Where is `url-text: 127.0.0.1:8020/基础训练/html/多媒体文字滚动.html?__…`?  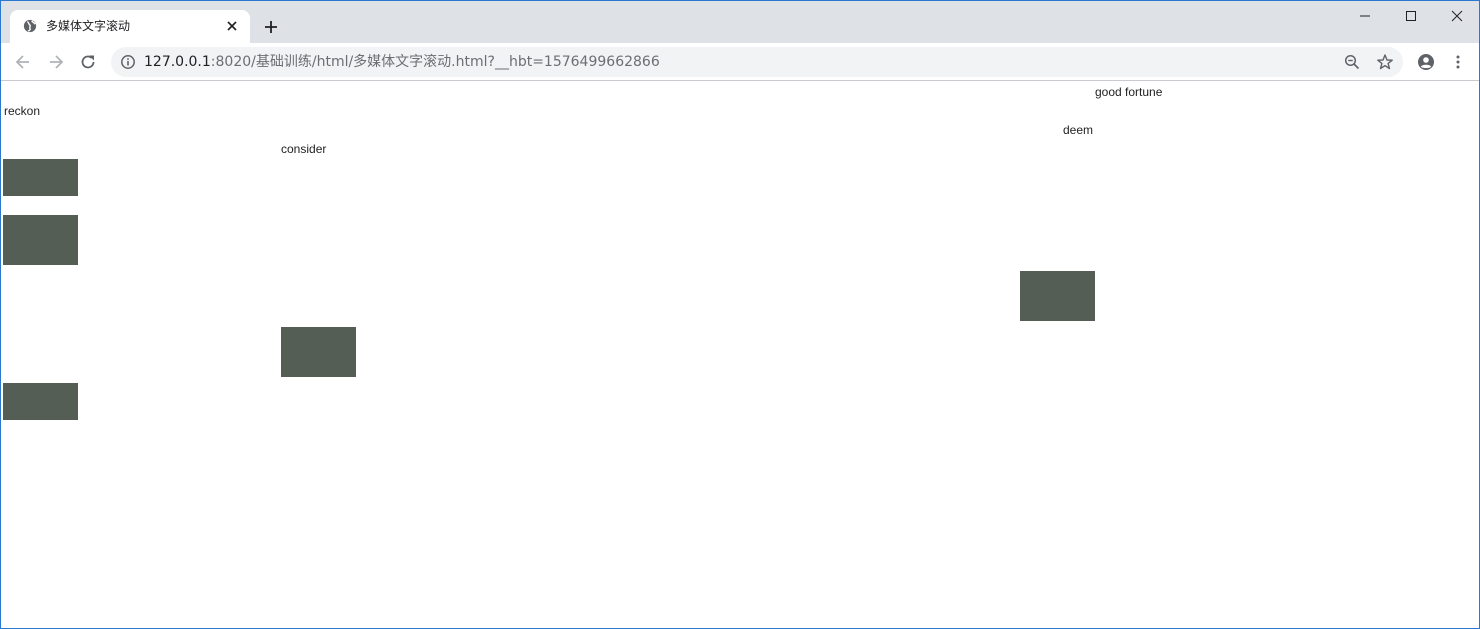 url-text: 127.0.0.1:8020/基础训练/html/多媒体文字滚动.html?__… is located at coordinates (402, 62).